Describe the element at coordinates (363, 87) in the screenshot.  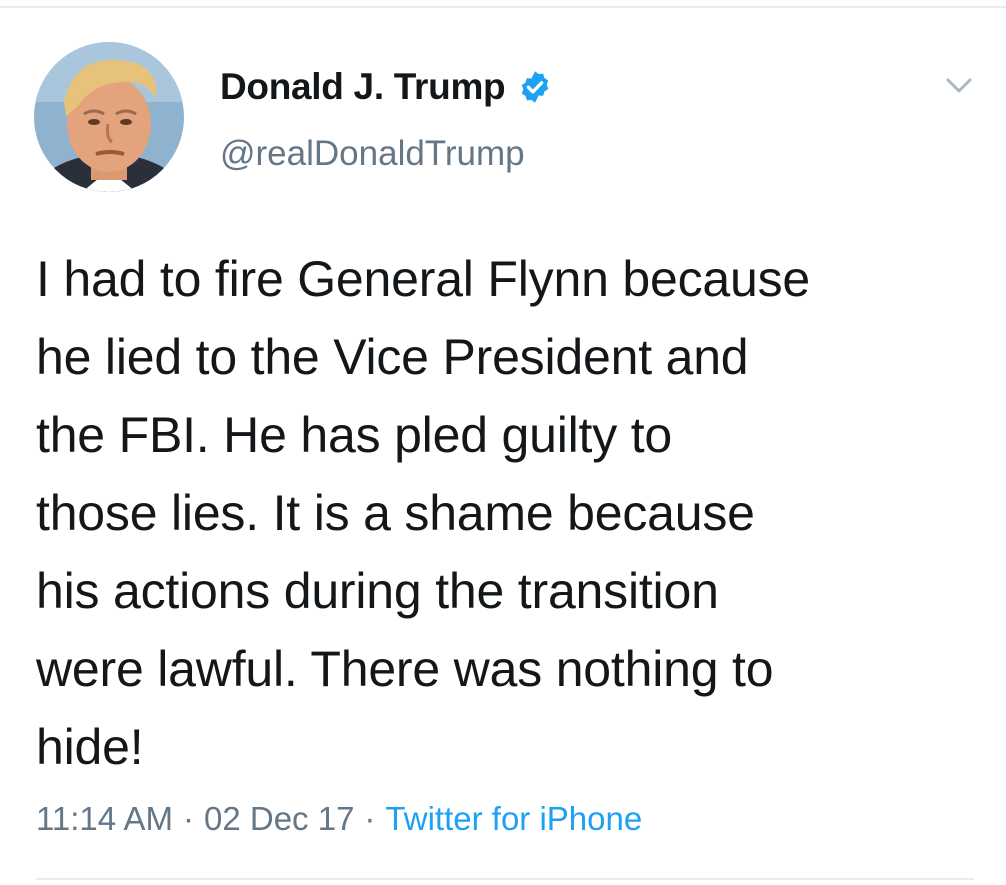
I see `author-display-name: Donald J. Trump` at that location.